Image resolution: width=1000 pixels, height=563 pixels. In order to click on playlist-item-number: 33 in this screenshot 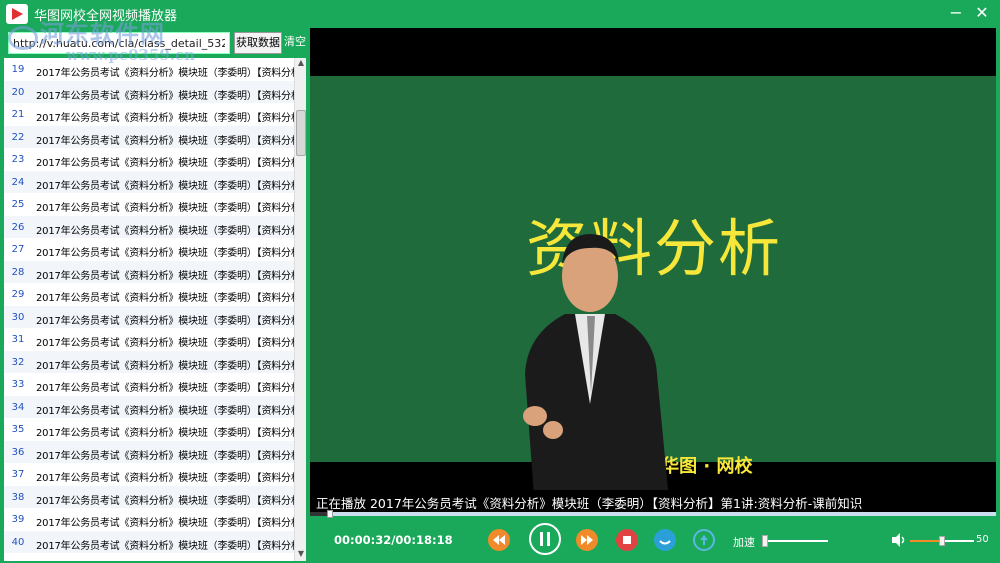, I will do `click(18, 384)`.